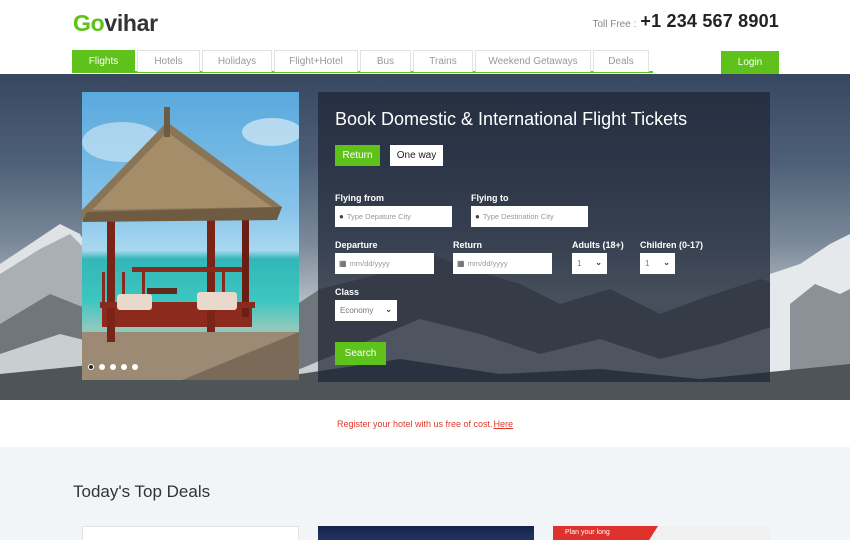  I want to click on deal-promo-label: Plan your long, so click(605, 533).